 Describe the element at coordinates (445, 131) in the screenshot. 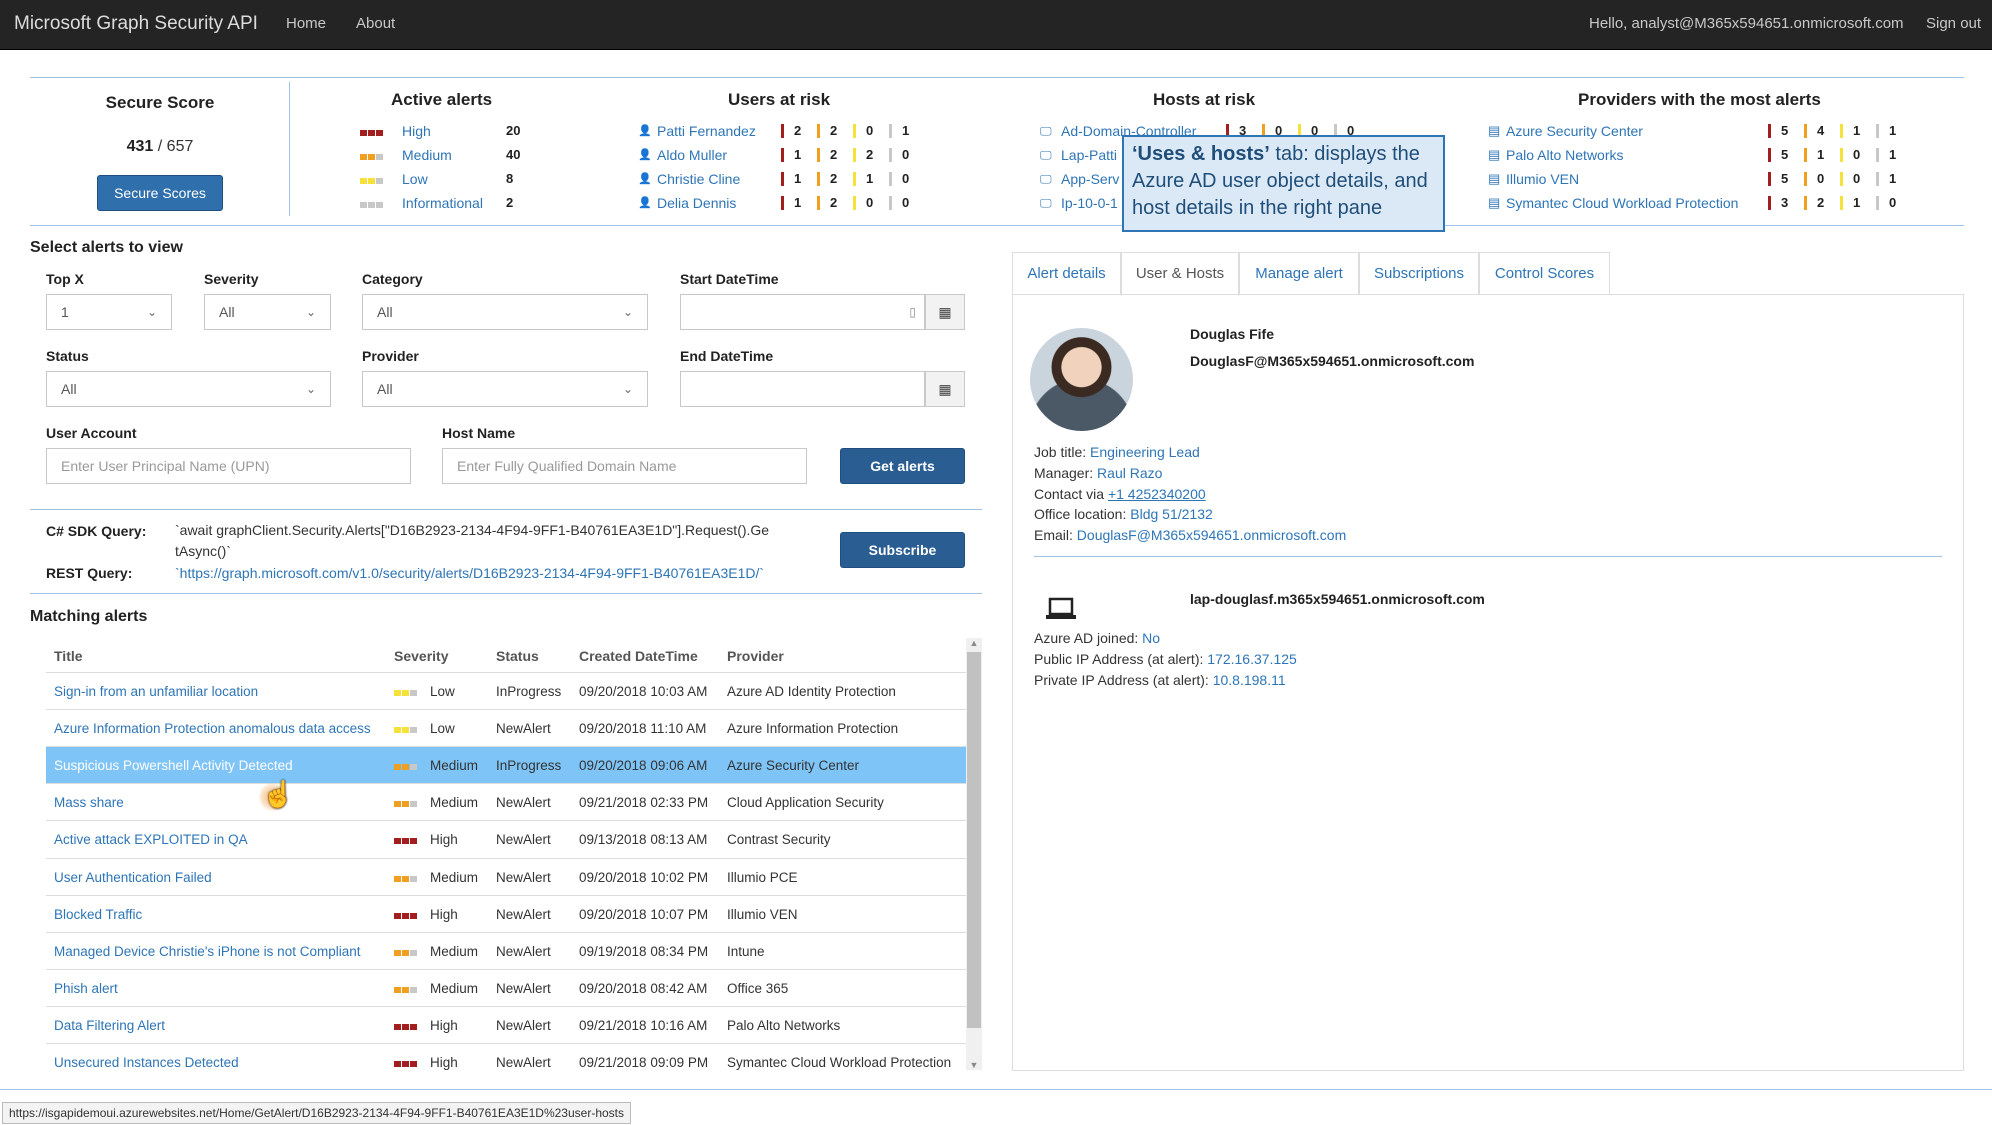

I see `active-alert-row: High 20` at that location.